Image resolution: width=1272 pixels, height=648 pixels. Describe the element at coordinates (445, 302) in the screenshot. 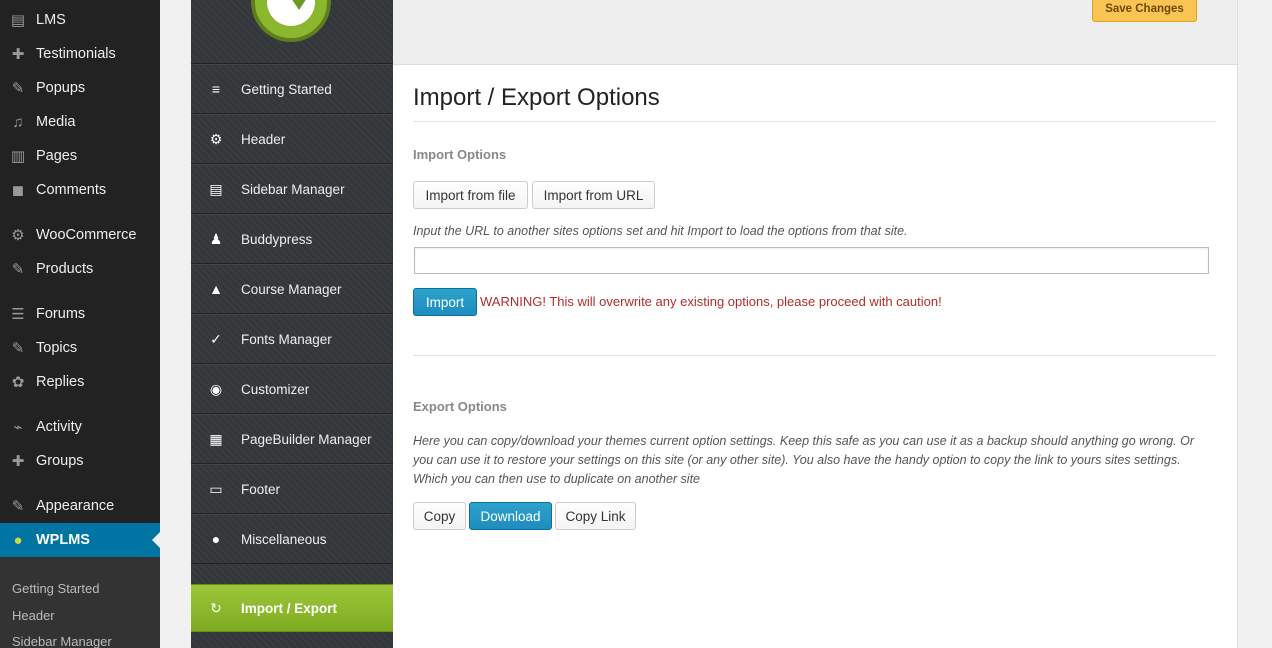

I see `import-button: Import` at that location.